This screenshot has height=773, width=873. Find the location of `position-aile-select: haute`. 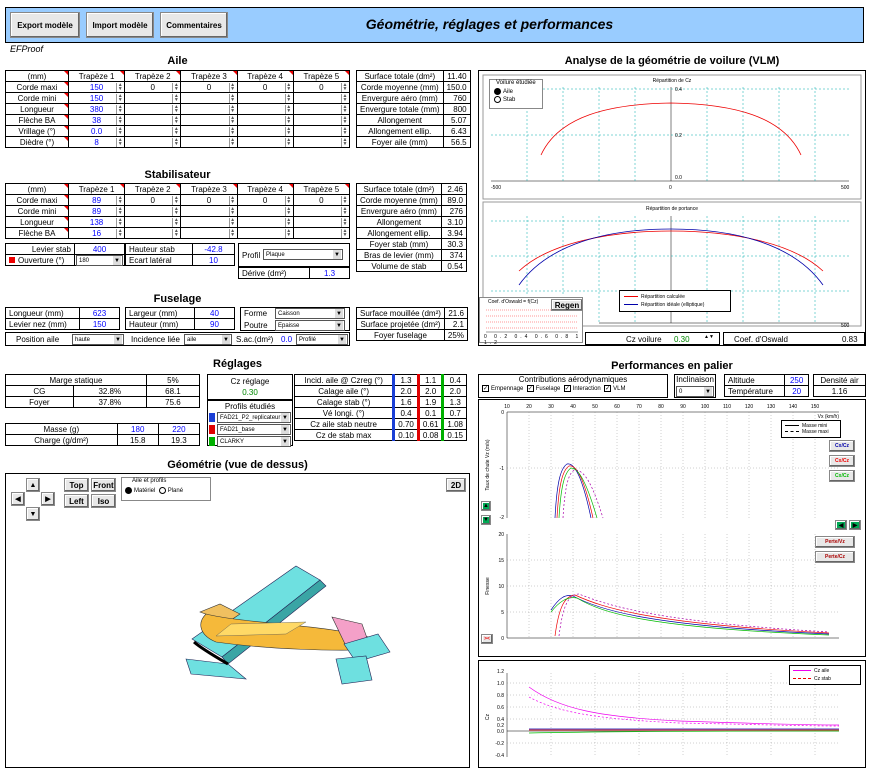

position-aile-select: haute is located at coordinates (98, 339).